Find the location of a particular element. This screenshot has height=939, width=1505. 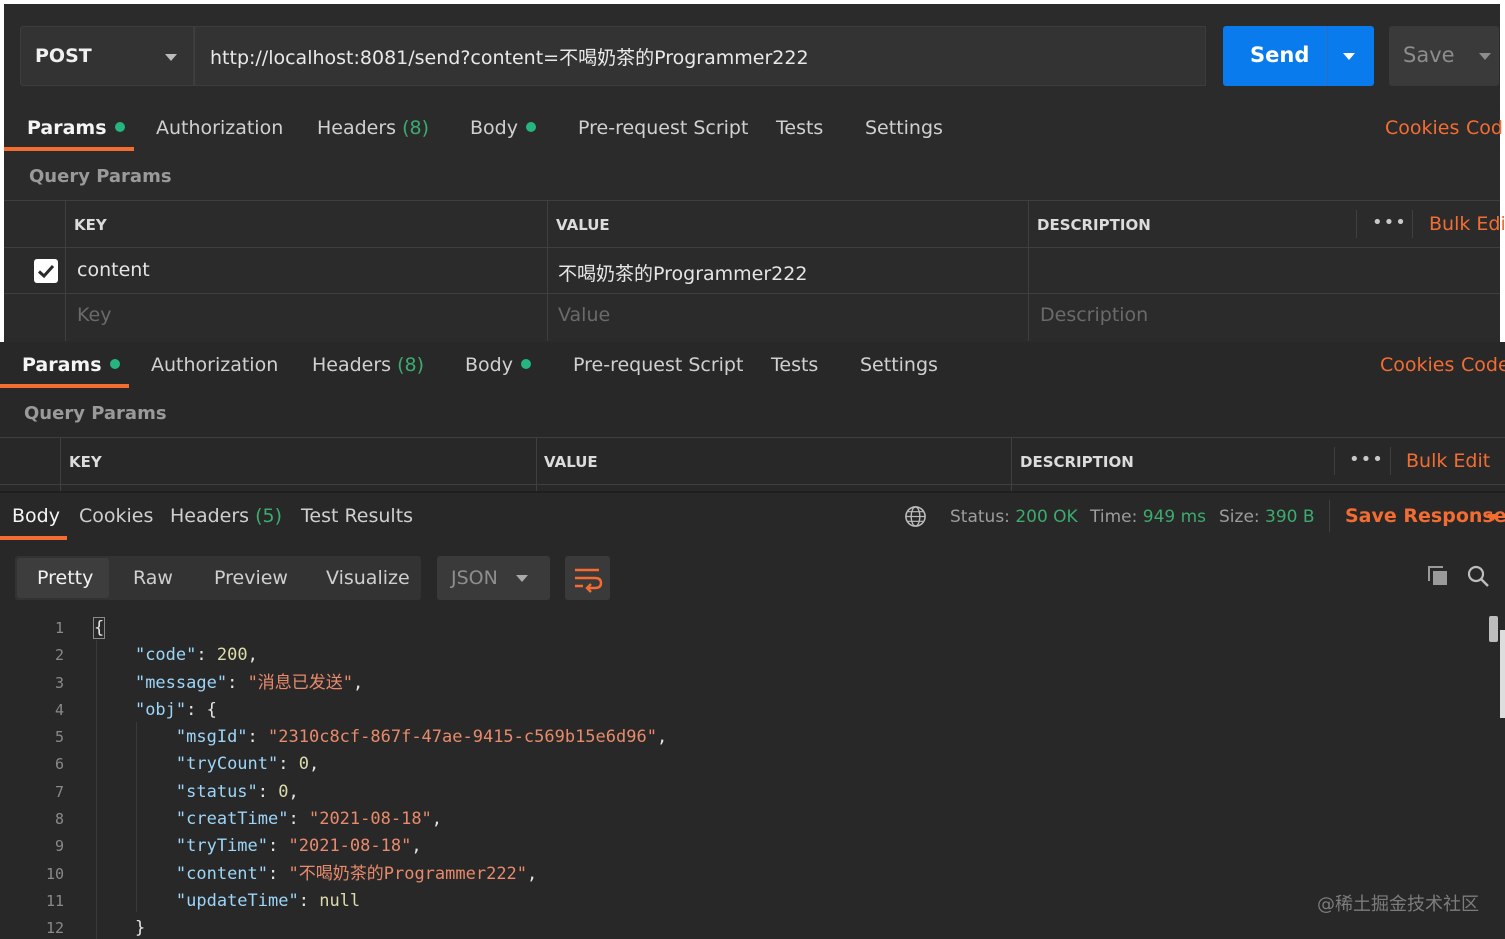

param-value-cell: 不喝奶茶的Programmer222 is located at coordinates (682, 272).